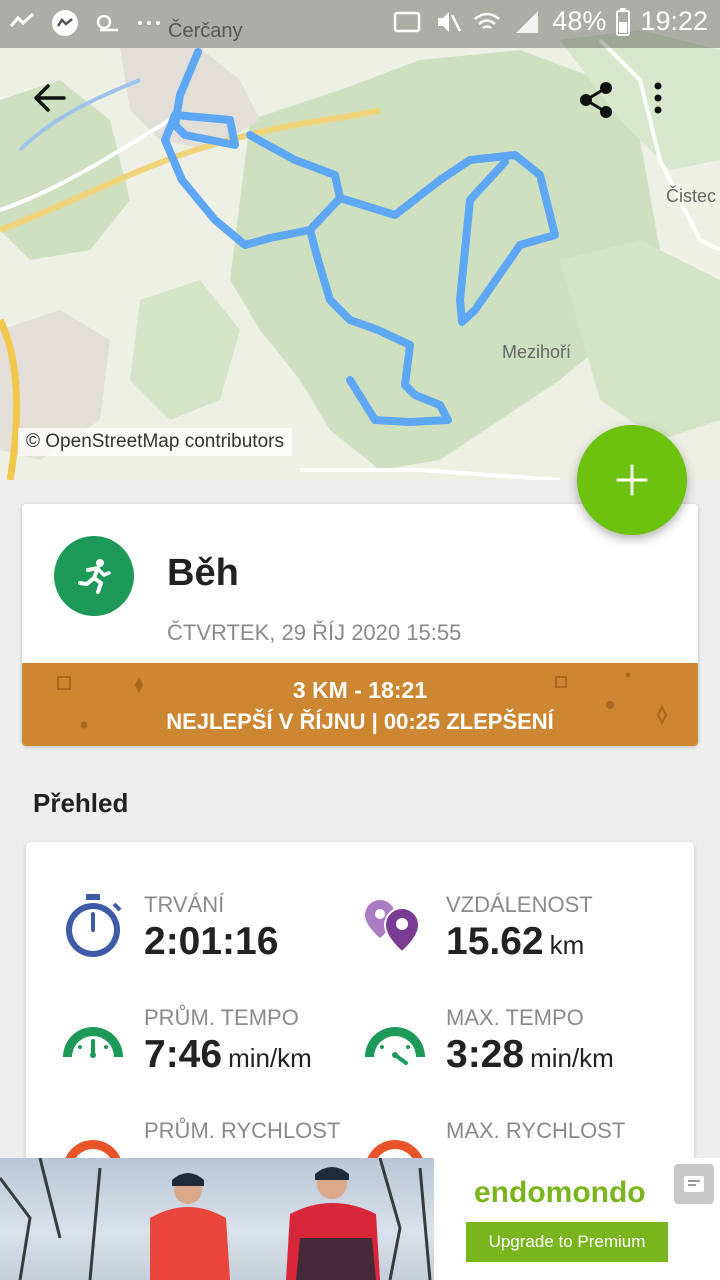  What do you see at coordinates (270, 1058) in the screenshot?
I see `stat-avg-pace-unit: min/km` at bounding box center [270, 1058].